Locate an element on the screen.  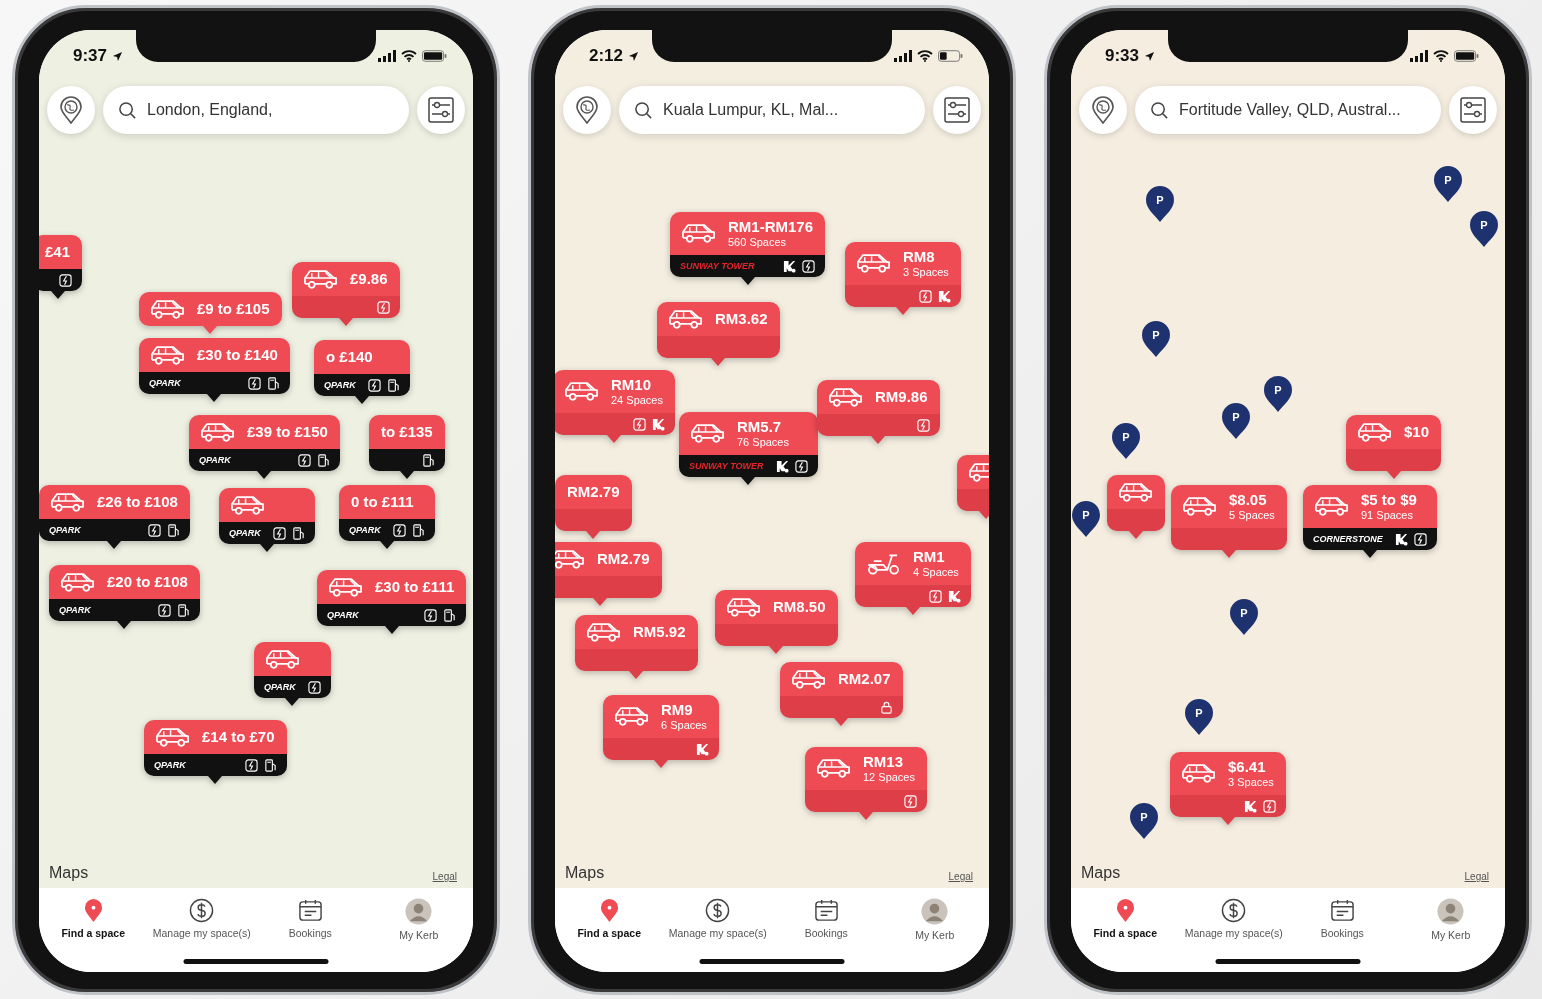
spaces-count: 5 Spaces is located at coordinates (1252, 515).